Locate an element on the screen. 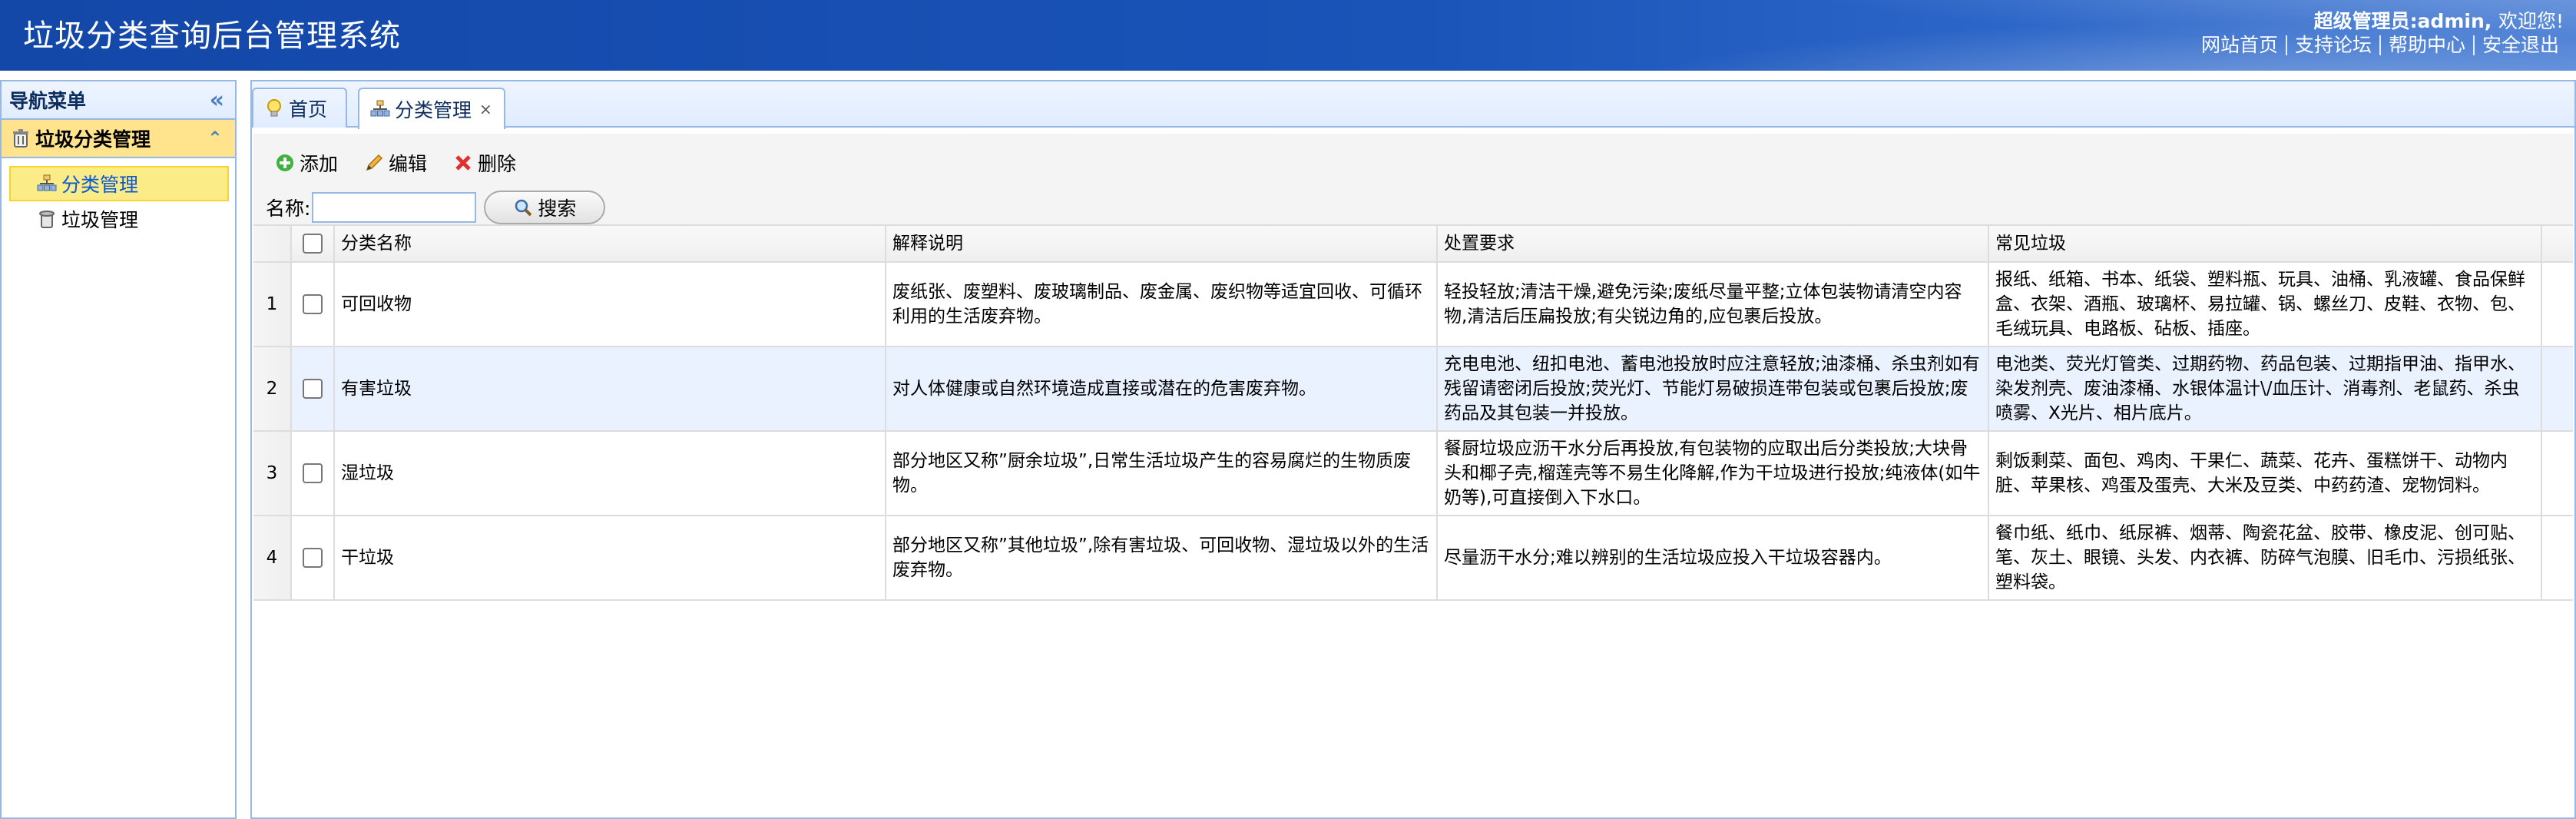 The height and width of the screenshot is (819, 2576). edit-button: 编辑 is located at coordinates (395, 163).